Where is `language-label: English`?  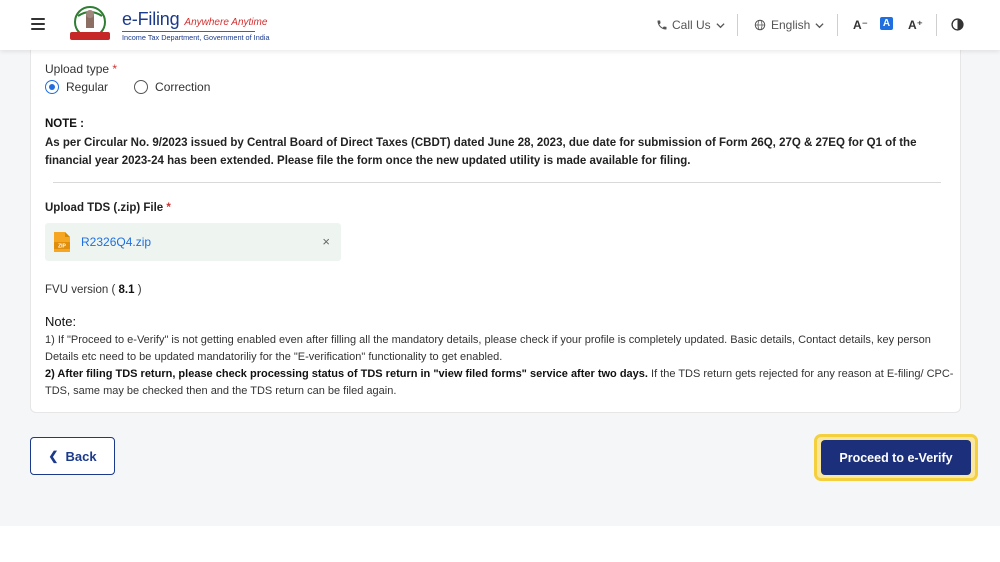
language-label: English is located at coordinates (791, 25).